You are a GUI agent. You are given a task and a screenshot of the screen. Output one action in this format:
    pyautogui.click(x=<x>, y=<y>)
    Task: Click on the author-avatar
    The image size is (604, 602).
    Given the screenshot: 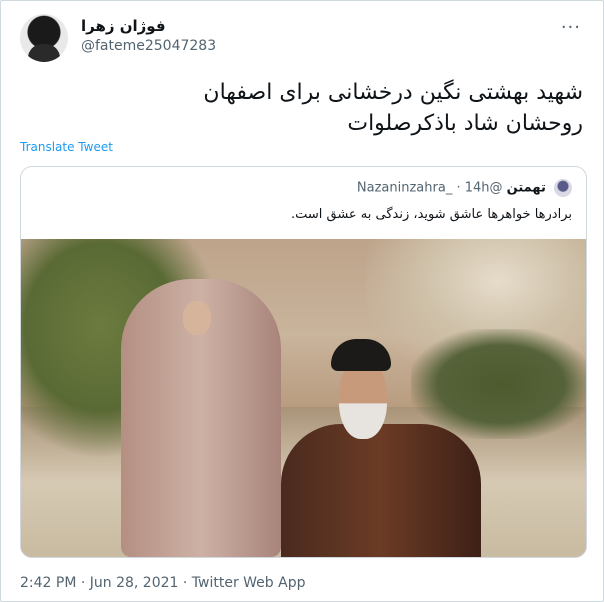 What is the action you would take?
    pyautogui.click(x=44, y=38)
    